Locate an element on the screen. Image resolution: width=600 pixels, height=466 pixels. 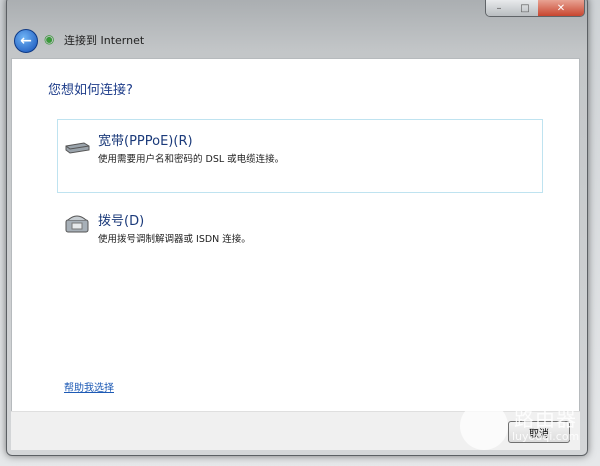
option-dialup: 拨号(D) 使用拨号调制解调器或 ISDN 连接。 is located at coordinates (300, 236).